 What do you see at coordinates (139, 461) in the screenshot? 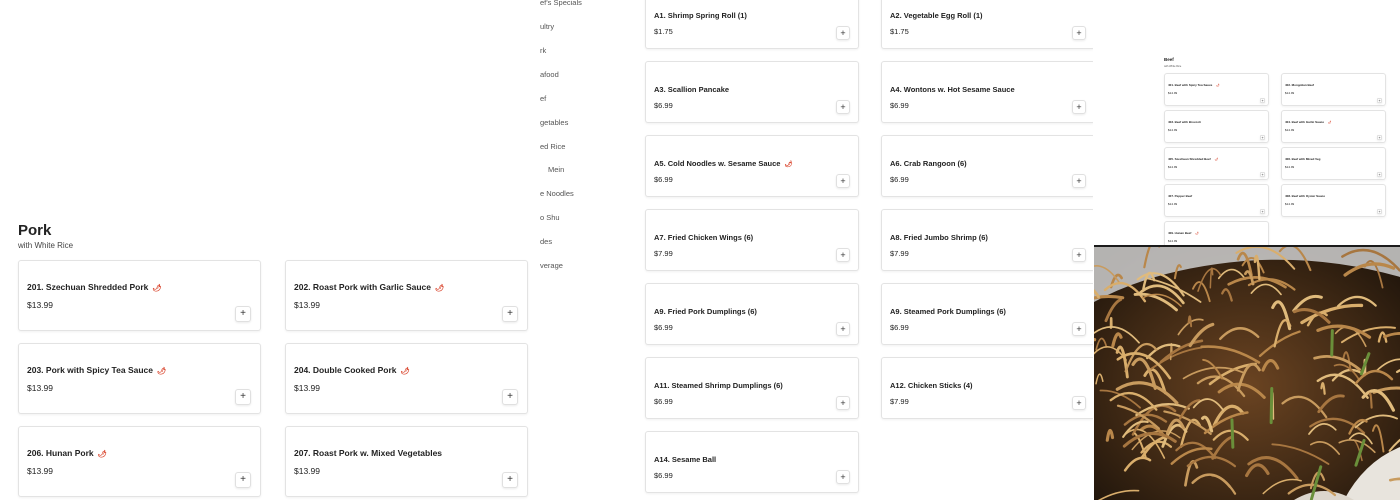
I see `menu-item-card: 206. Hunan Pork 🌶 $13.99 +` at bounding box center [139, 461].